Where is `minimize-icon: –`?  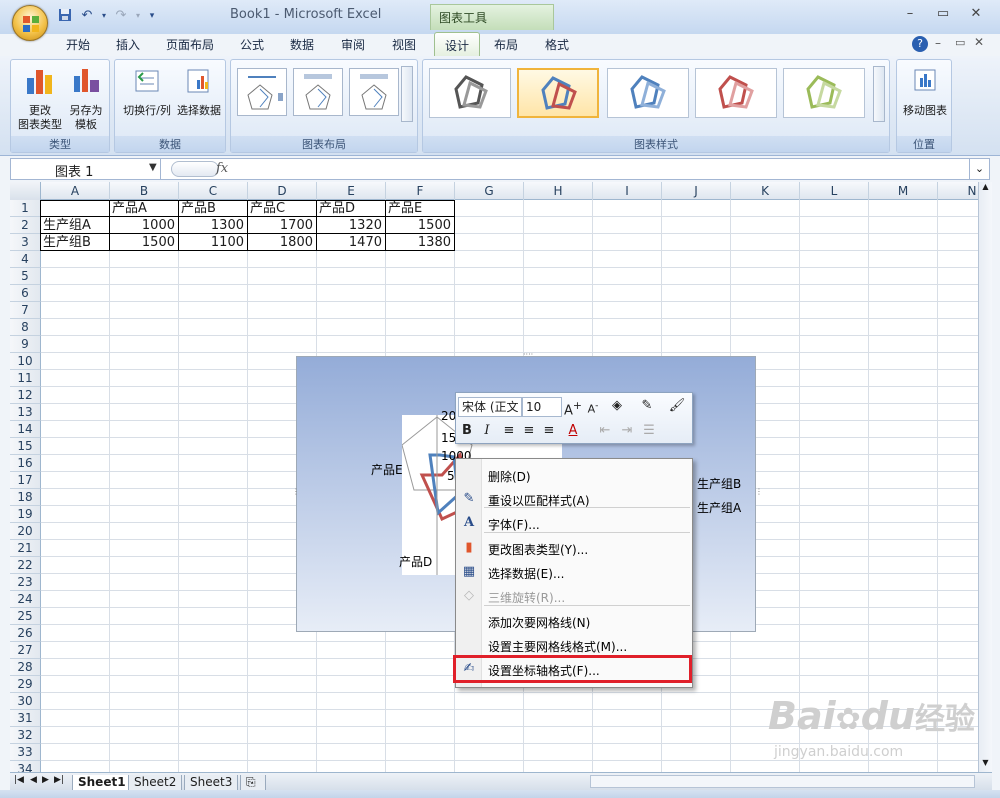
minimize-icon: – is located at coordinates (910, 15).